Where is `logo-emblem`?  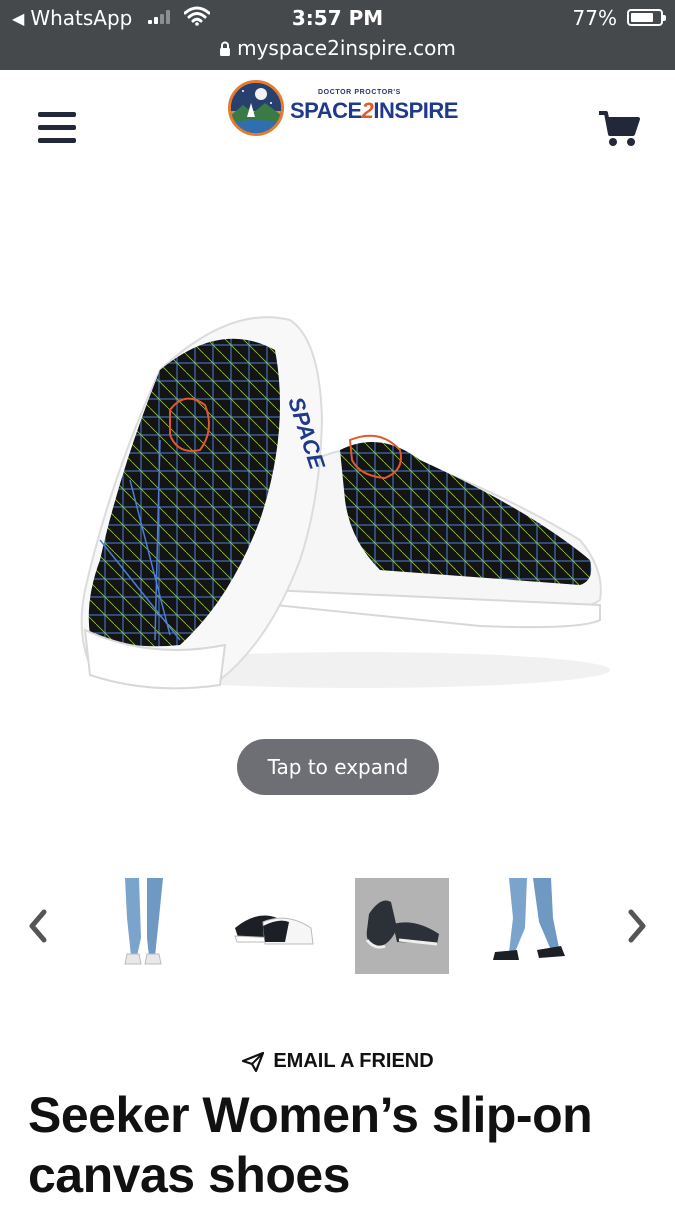
logo-emblem is located at coordinates (256, 108).